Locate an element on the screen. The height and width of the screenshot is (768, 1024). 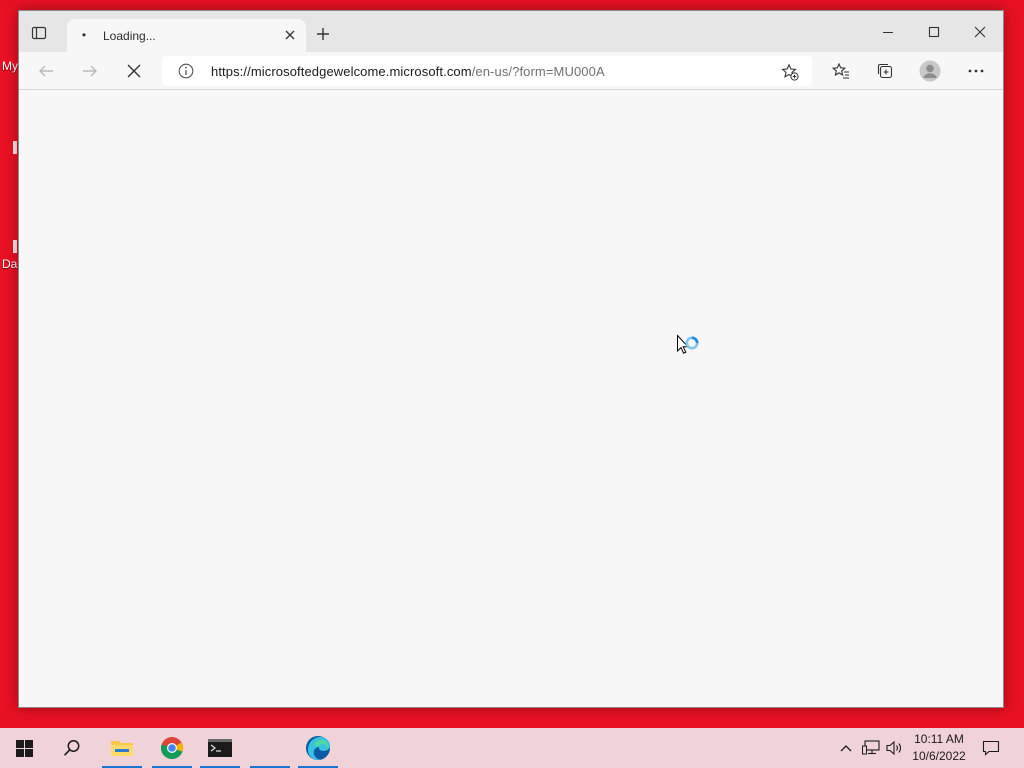
forward-icon is located at coordinates (90, 71).